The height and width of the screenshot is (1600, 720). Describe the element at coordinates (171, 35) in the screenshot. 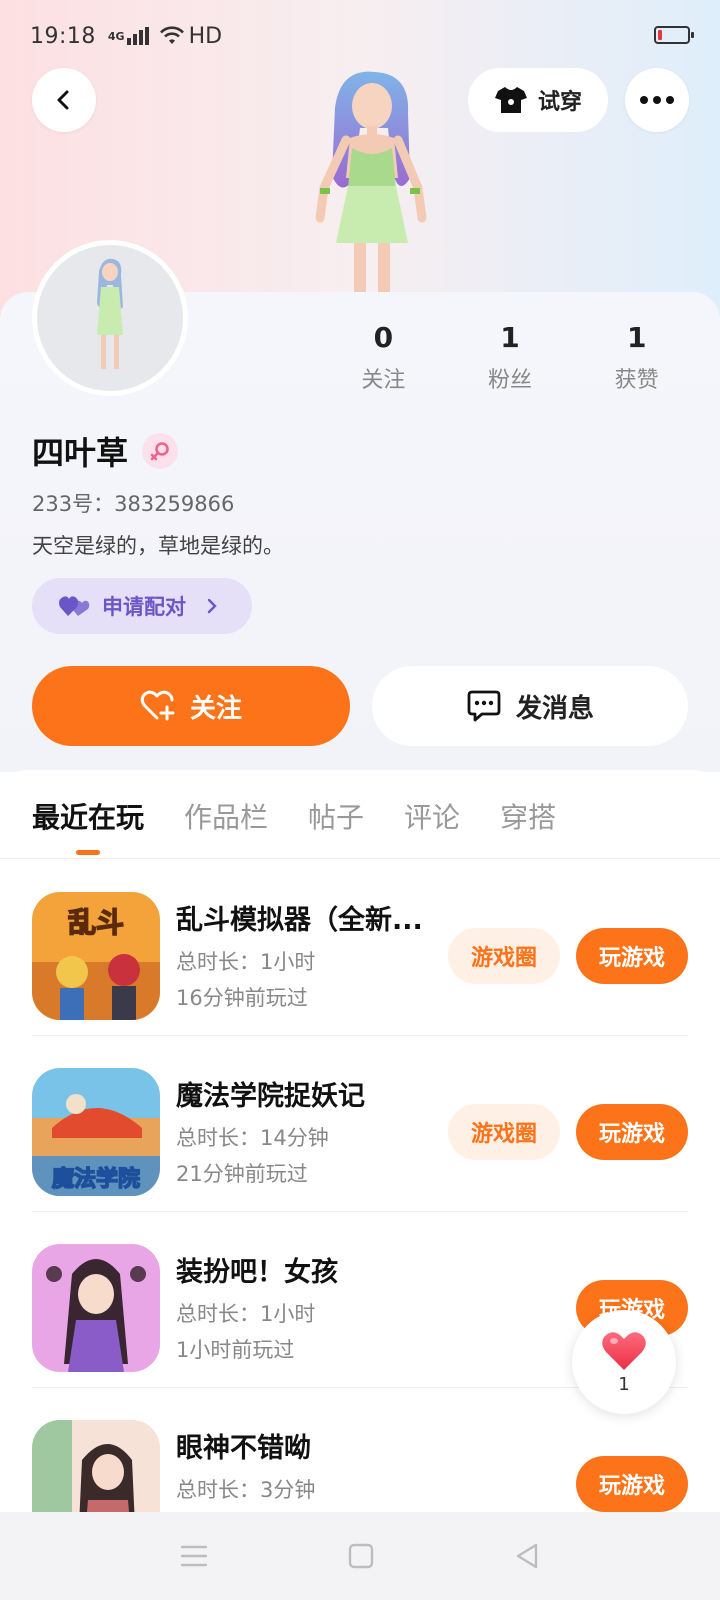

I see `wifi-icon` at that location.